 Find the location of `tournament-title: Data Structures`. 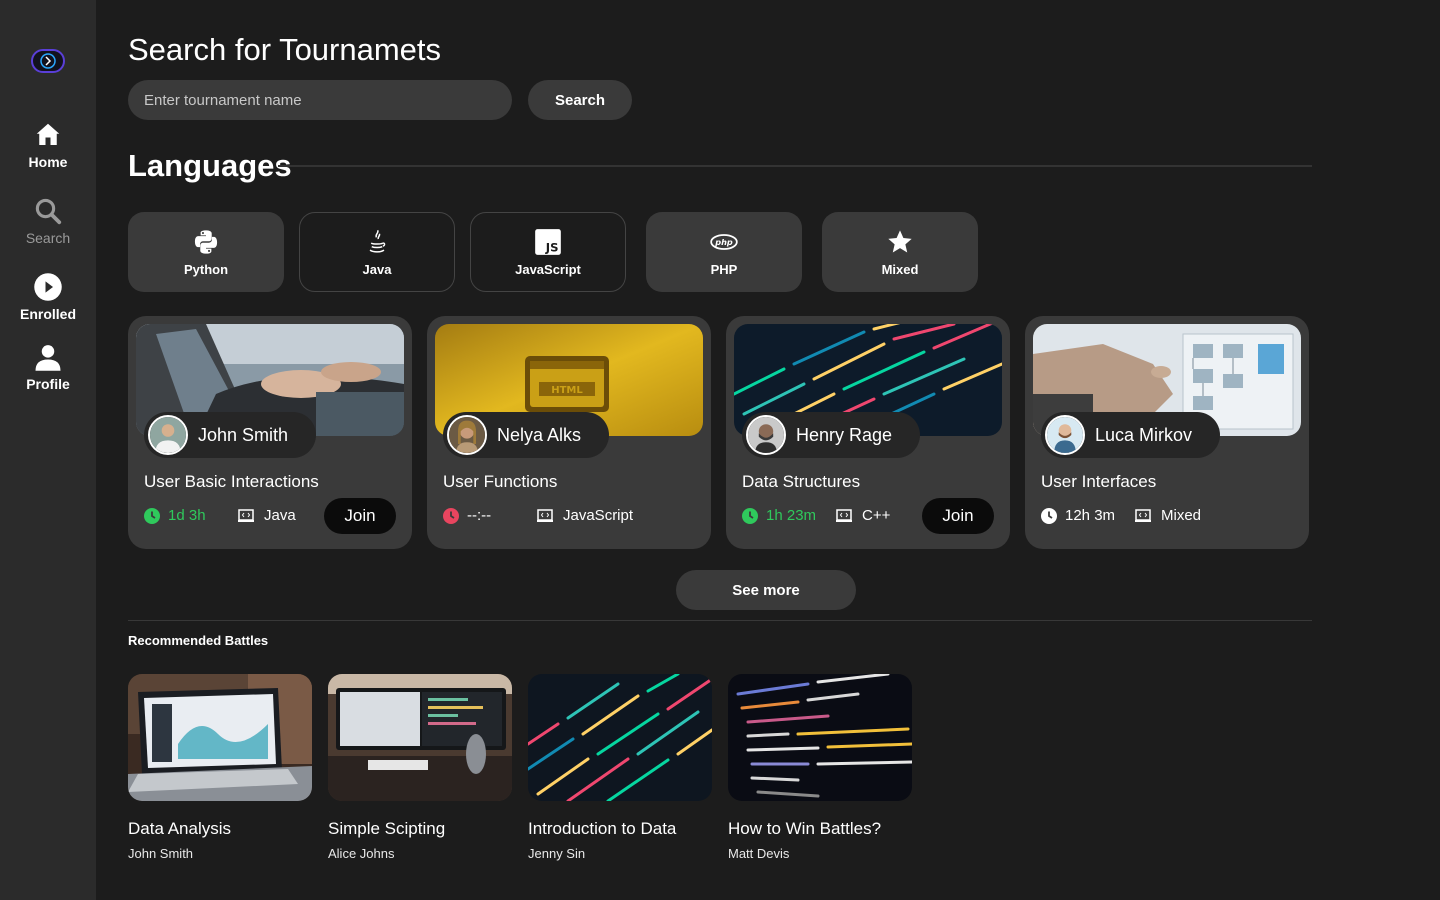

tournament-title: Data Structures is located at coordinates (801, 481).